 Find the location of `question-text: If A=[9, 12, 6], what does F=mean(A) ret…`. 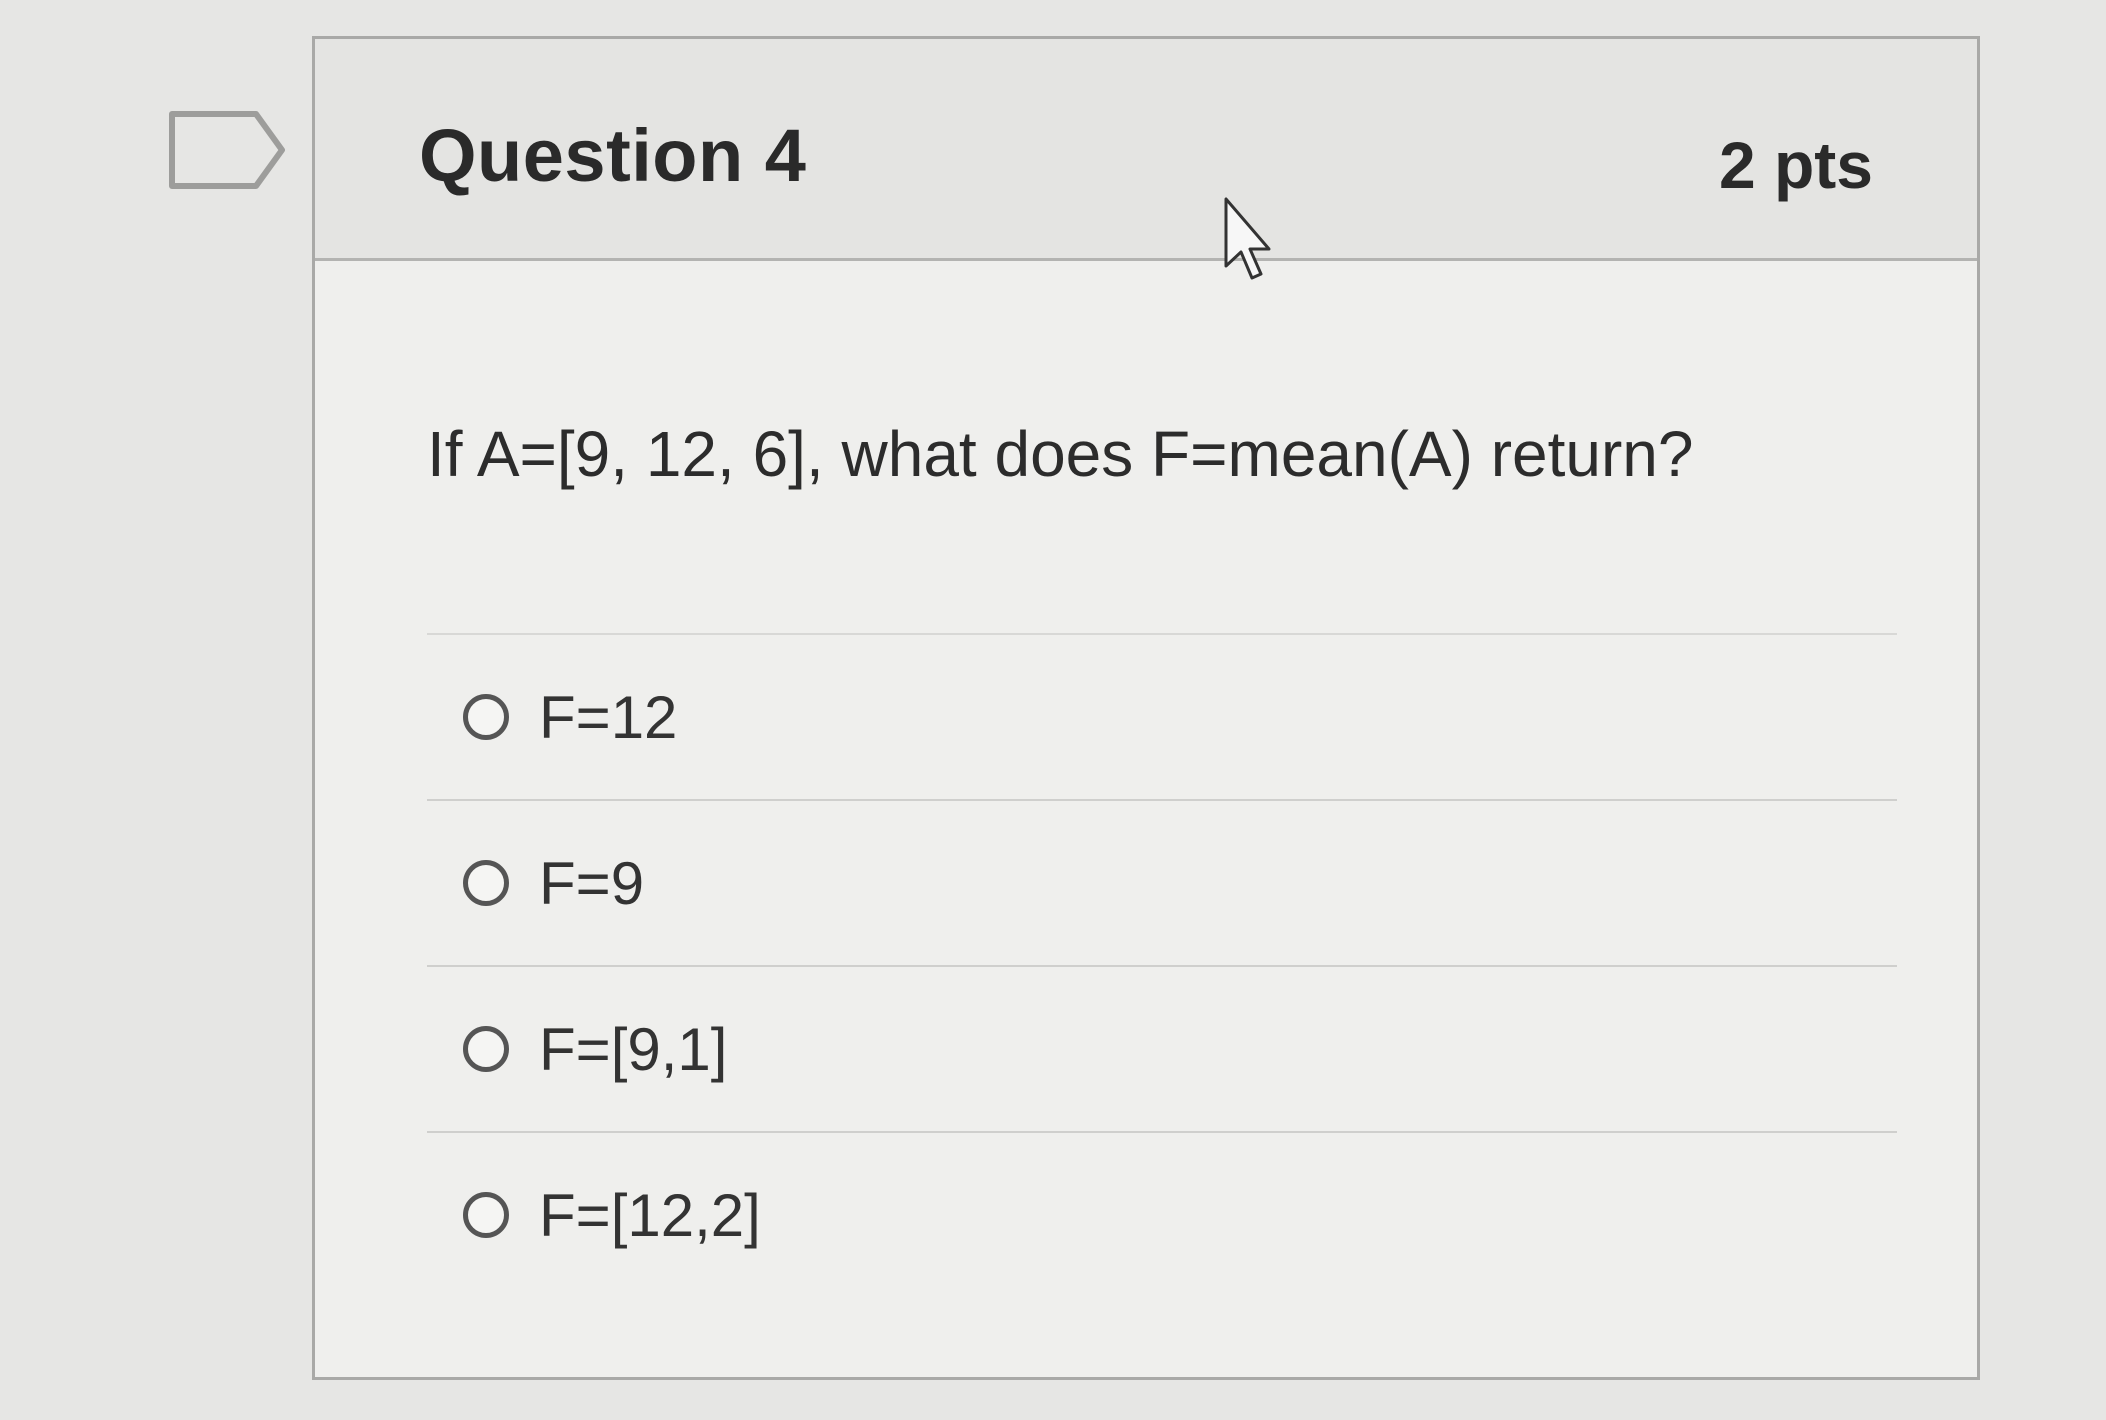

question-text: If A=[9, 12, 6], what does F=mean(A) ret… is located at coordinates (1060, 454).